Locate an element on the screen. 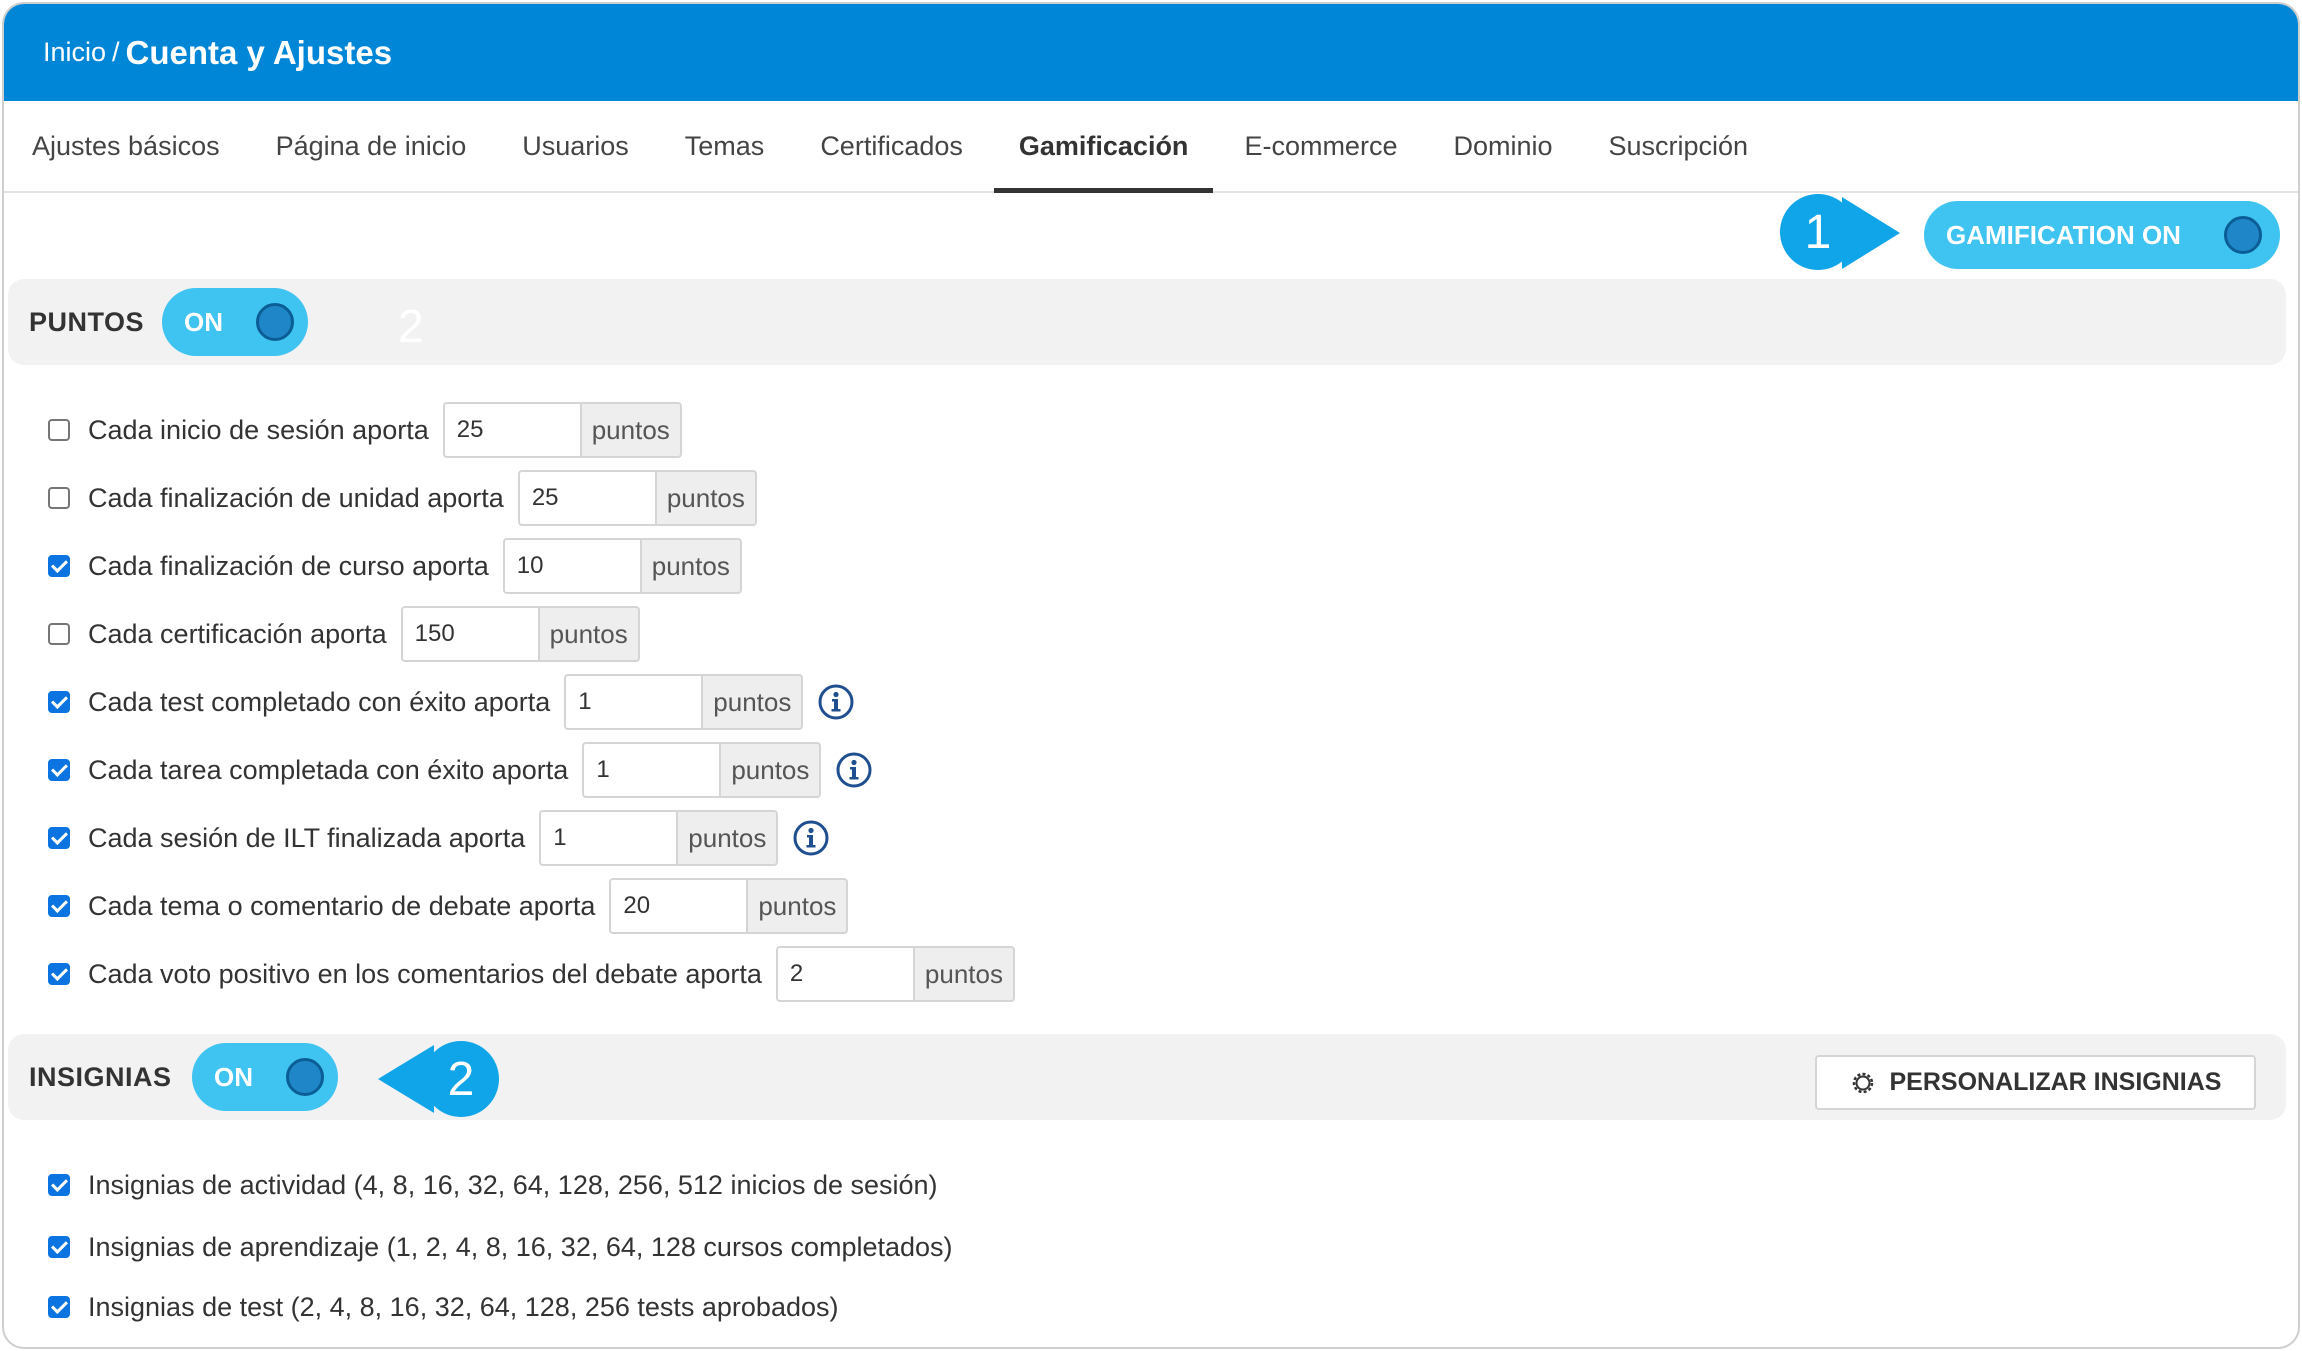  tab-dominio: Dominio is located at coordinates (1502, 146).